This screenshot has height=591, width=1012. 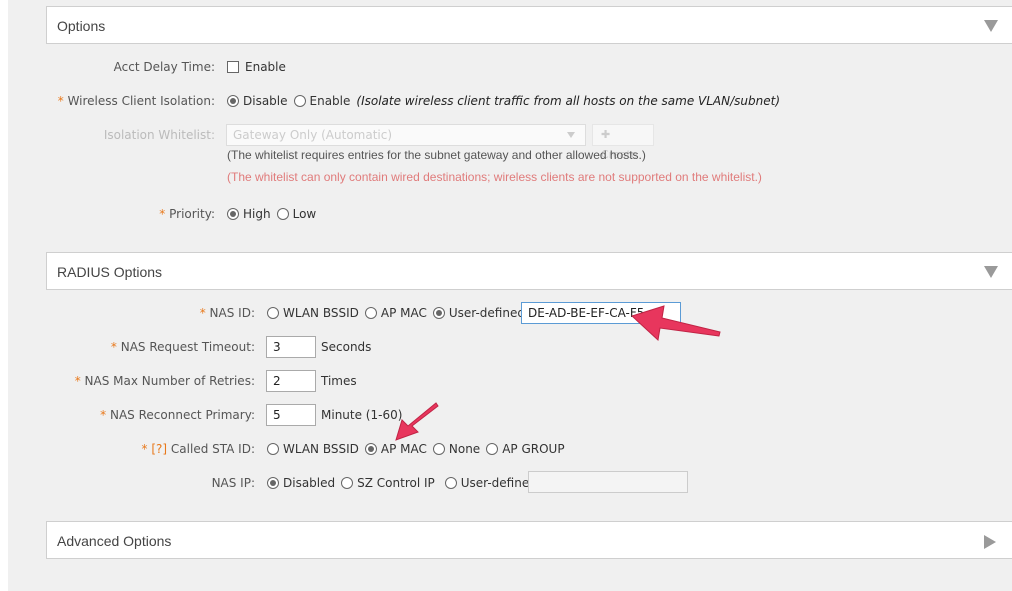 I want to click on client-isolation-disable-option: Disable, so click(x=257, y=101).